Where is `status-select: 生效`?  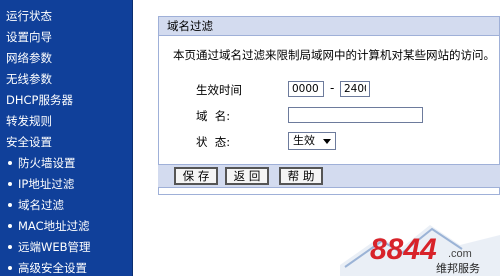 status-select: 生效 is located at coordinates (312, 141).